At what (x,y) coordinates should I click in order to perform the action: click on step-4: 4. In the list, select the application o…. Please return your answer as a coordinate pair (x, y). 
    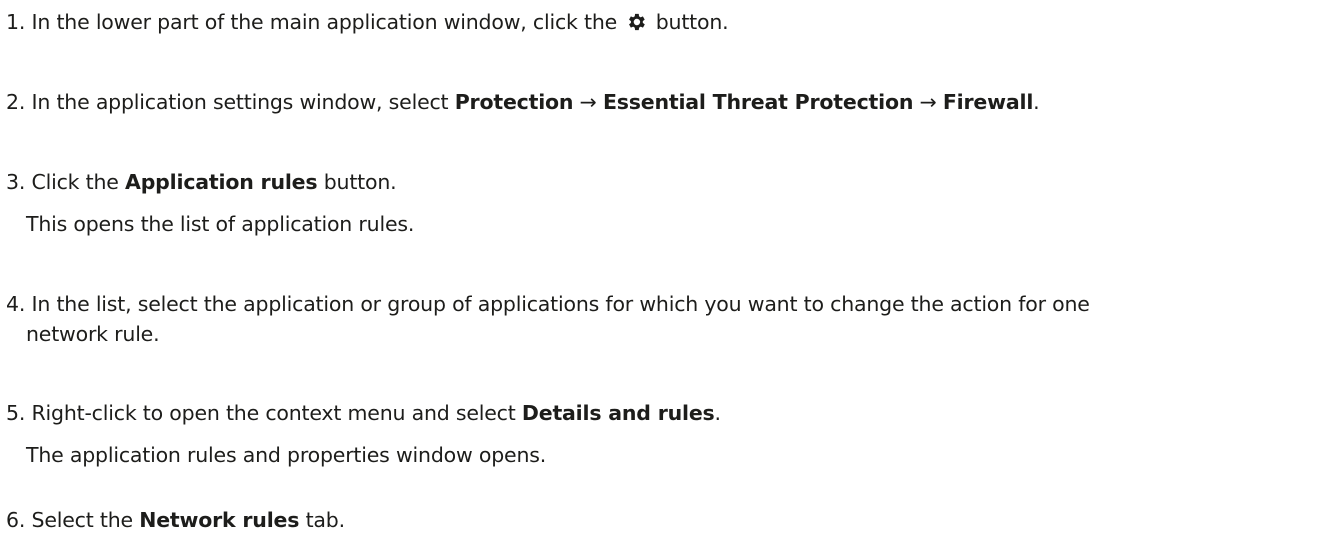
    Looking at the image, I should click on (548, 304).